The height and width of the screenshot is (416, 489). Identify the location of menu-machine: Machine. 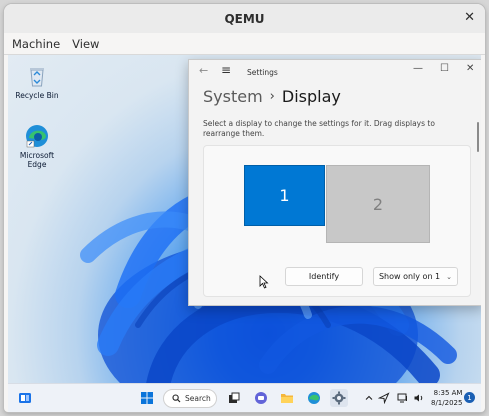
(36, 44).